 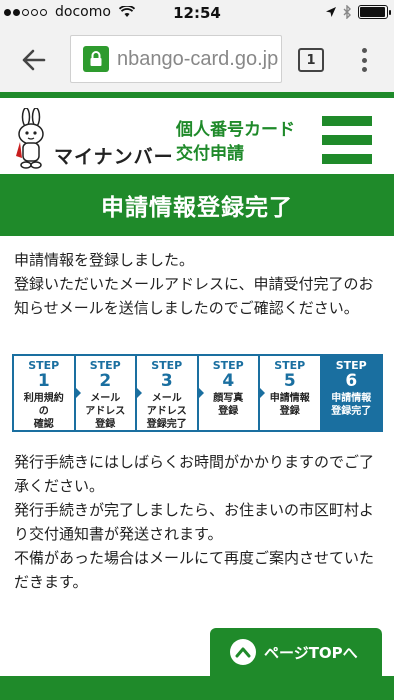 What do you see at coordinates (194, 570) in the screenshot?
I see `notes-p3: 不備があった場合はメールにて再度ご案内させていただきます。` at bounding box center [194, 570].